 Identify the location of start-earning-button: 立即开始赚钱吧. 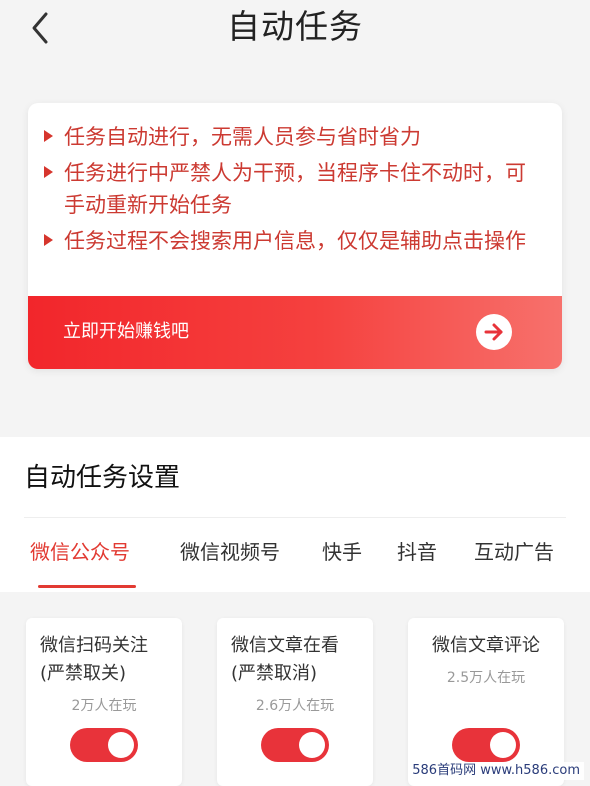
(295, 332).